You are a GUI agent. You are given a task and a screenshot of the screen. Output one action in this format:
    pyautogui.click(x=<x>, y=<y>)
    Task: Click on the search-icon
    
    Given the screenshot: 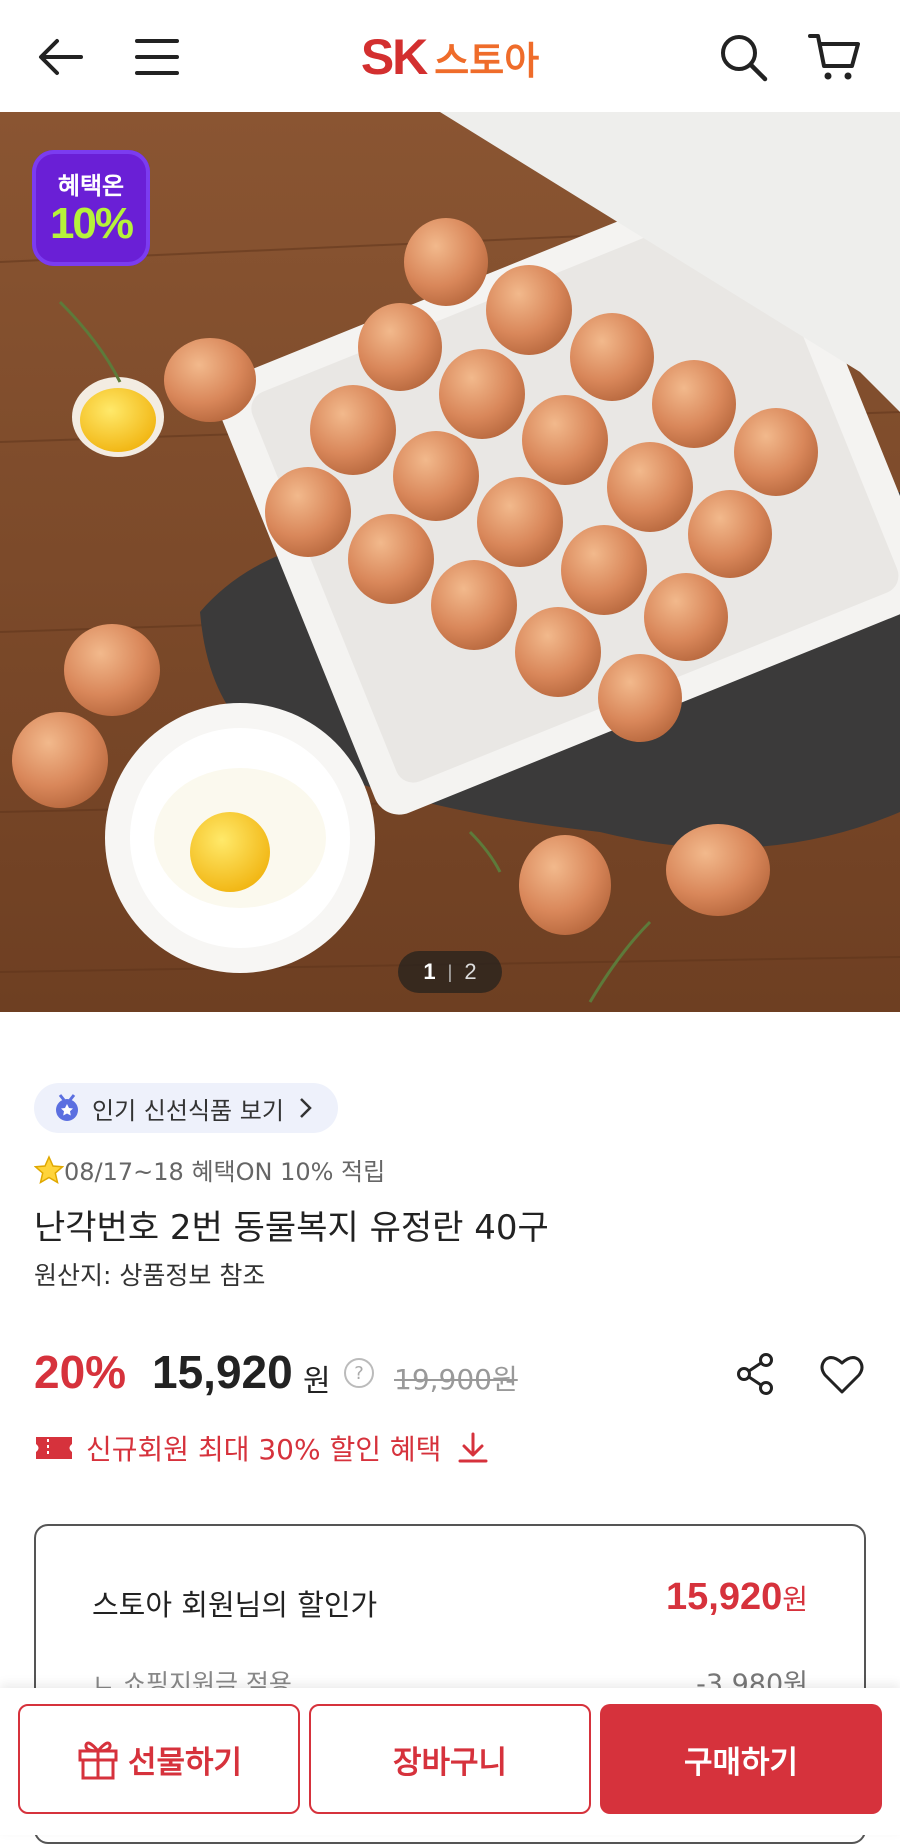 What is the action you would take?
    pyautogui.click(x=744, y=58)
    